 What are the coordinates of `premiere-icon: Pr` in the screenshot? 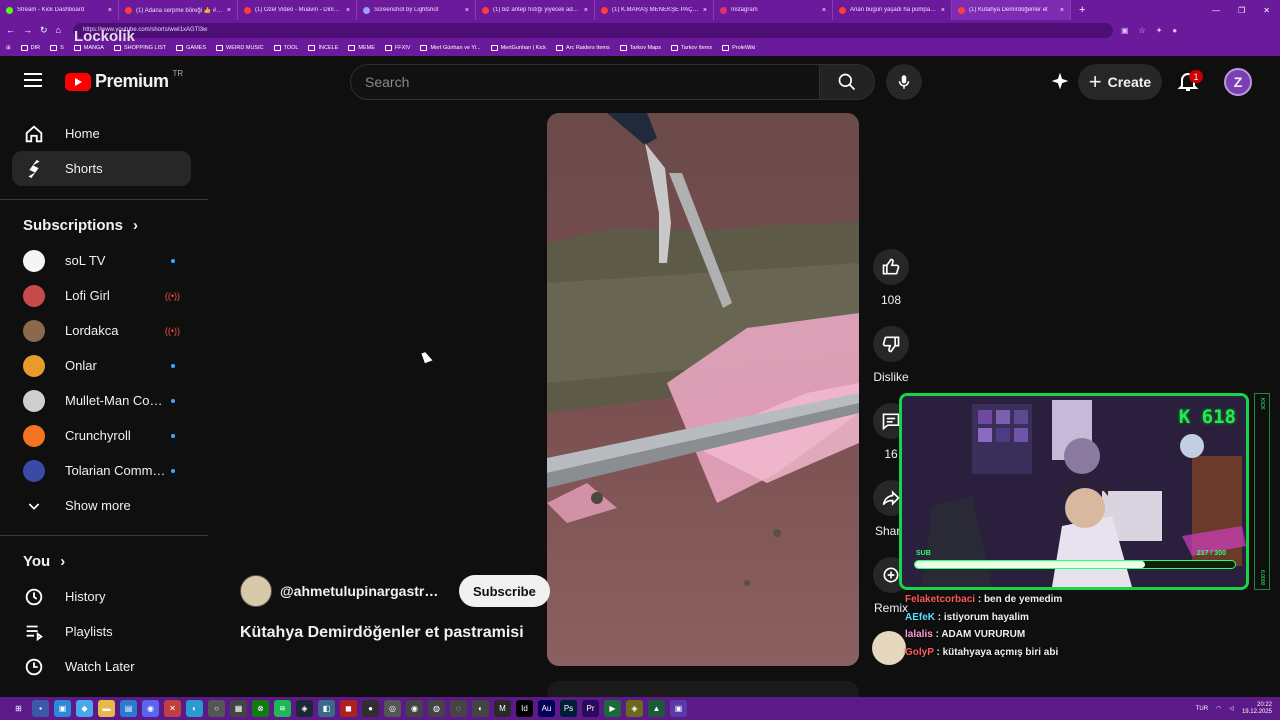 It's located at (590, 708).